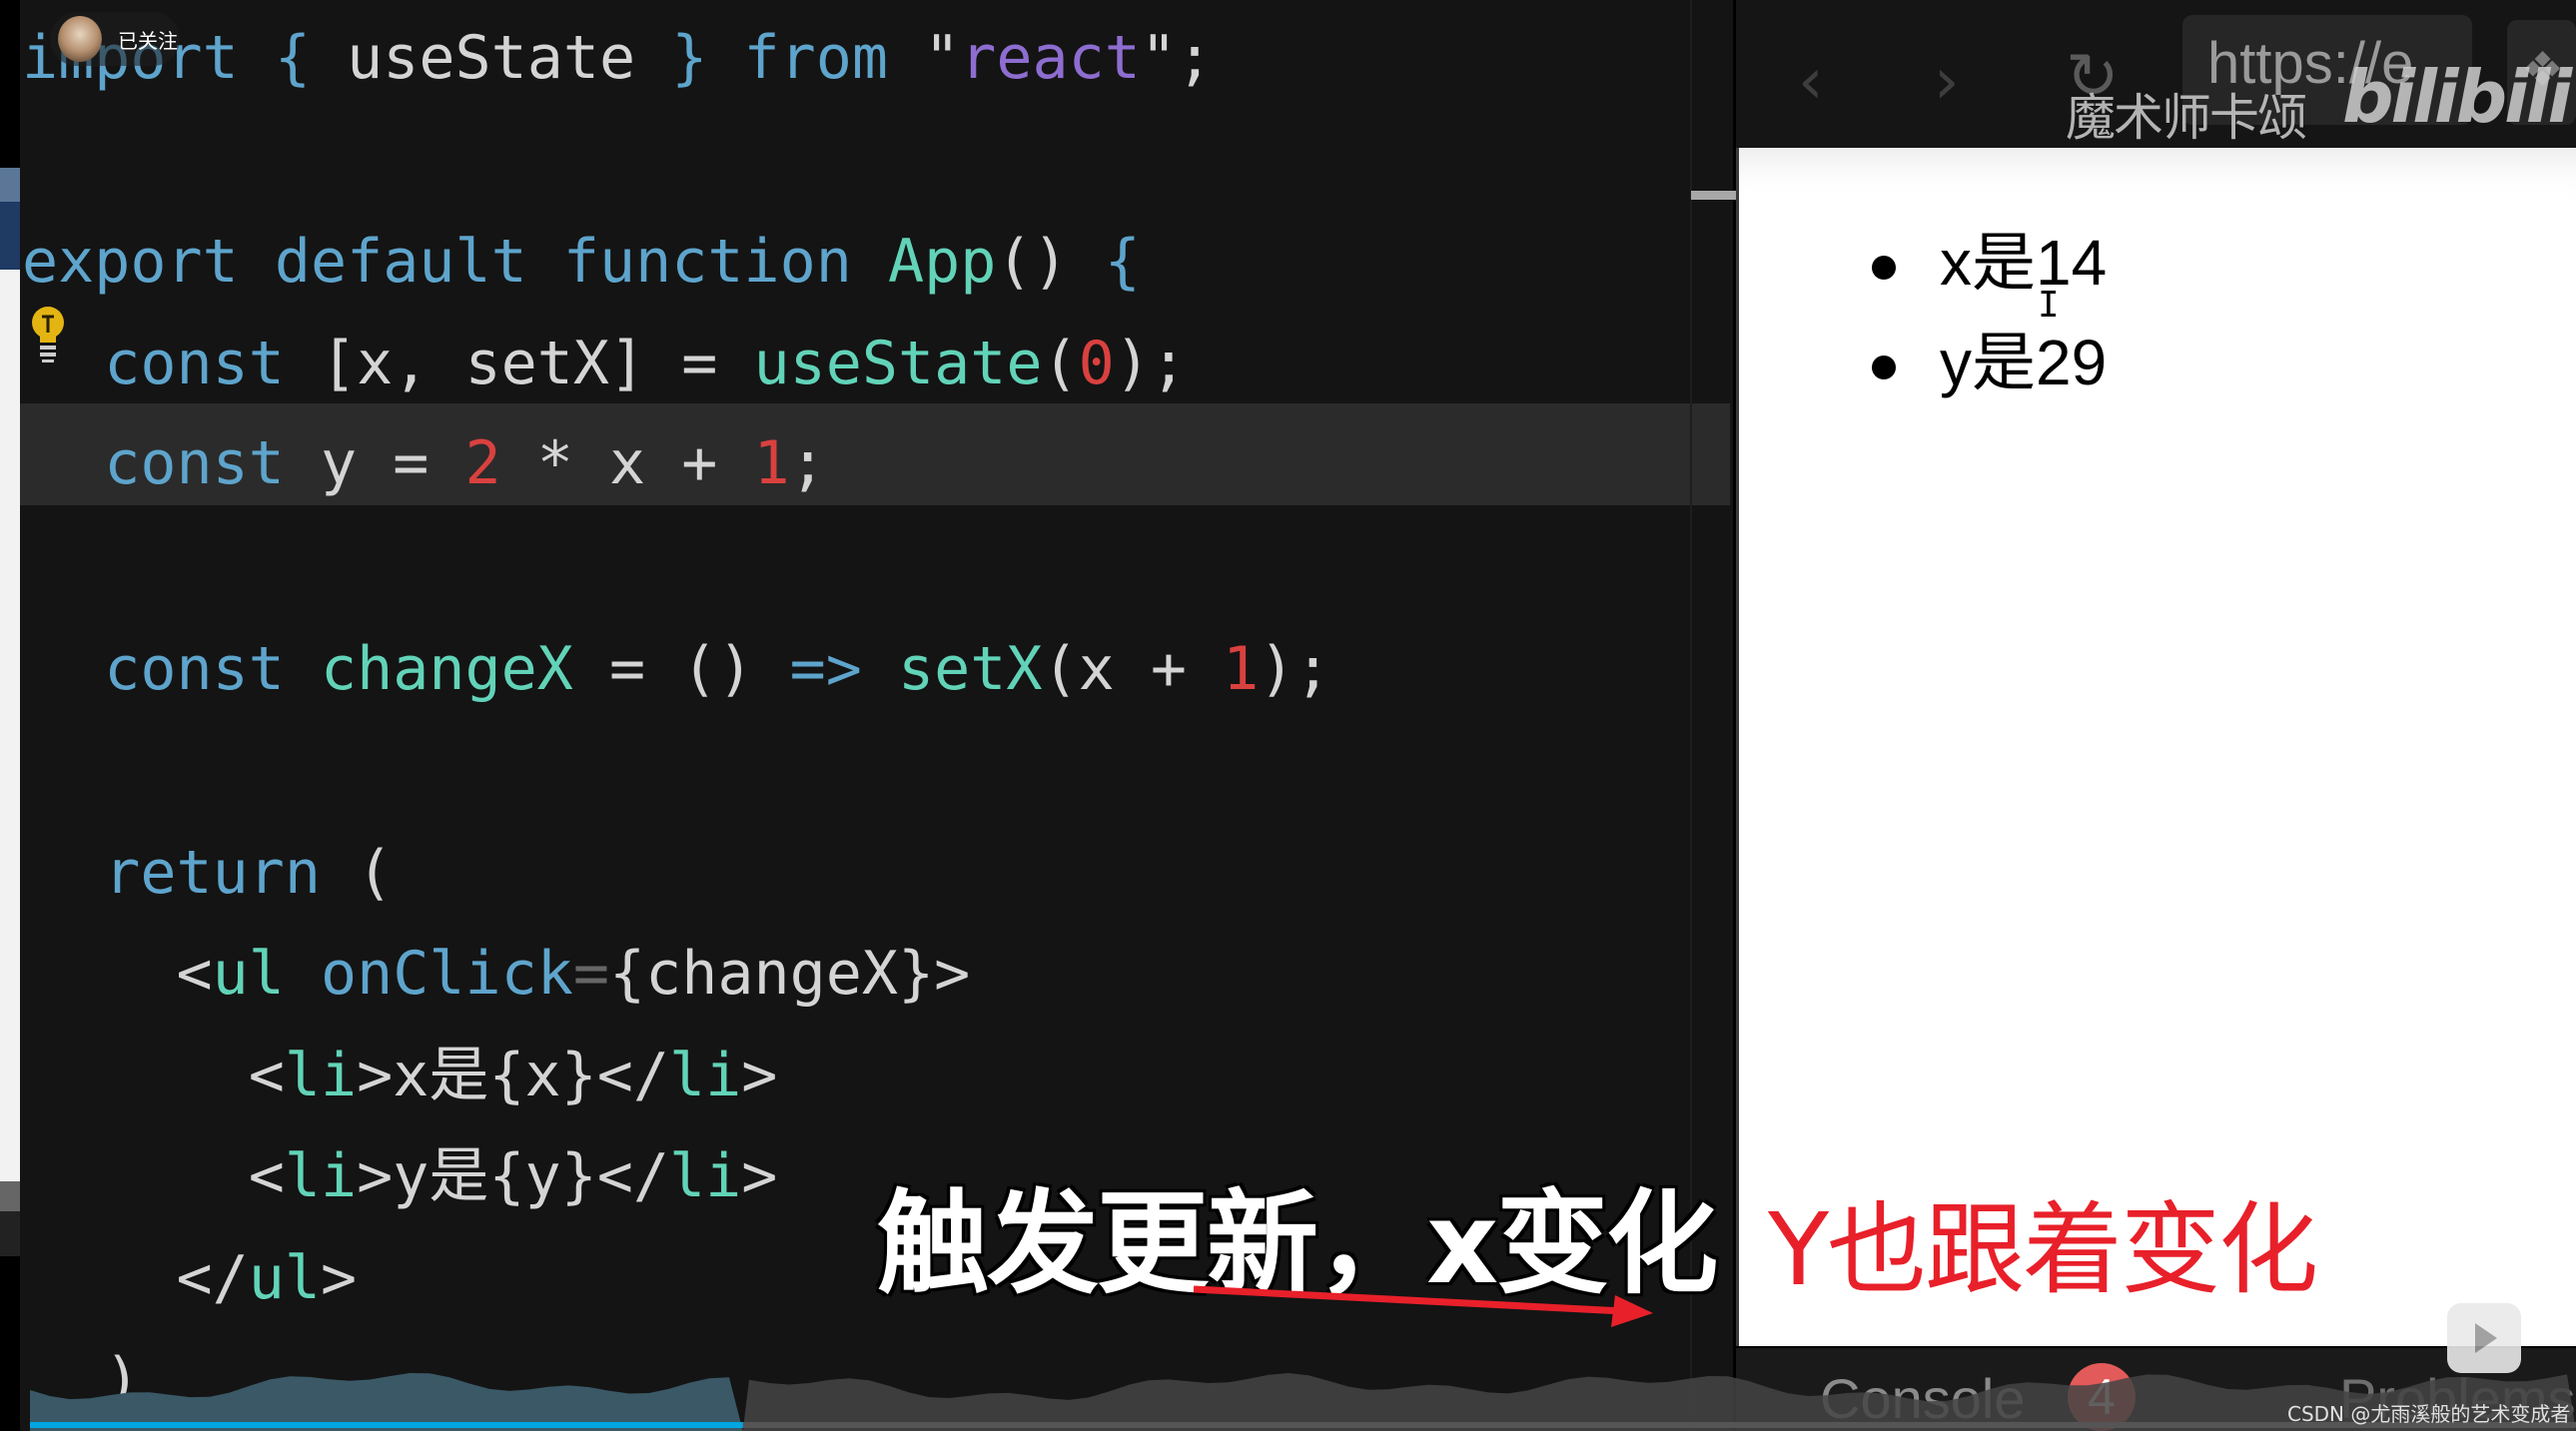 The width and height of the screenshot is (2576, 1431). What do you see at coordinates (591, 974) in the screenshot?
I see `code-token: =` at bounding box center [591, 974].